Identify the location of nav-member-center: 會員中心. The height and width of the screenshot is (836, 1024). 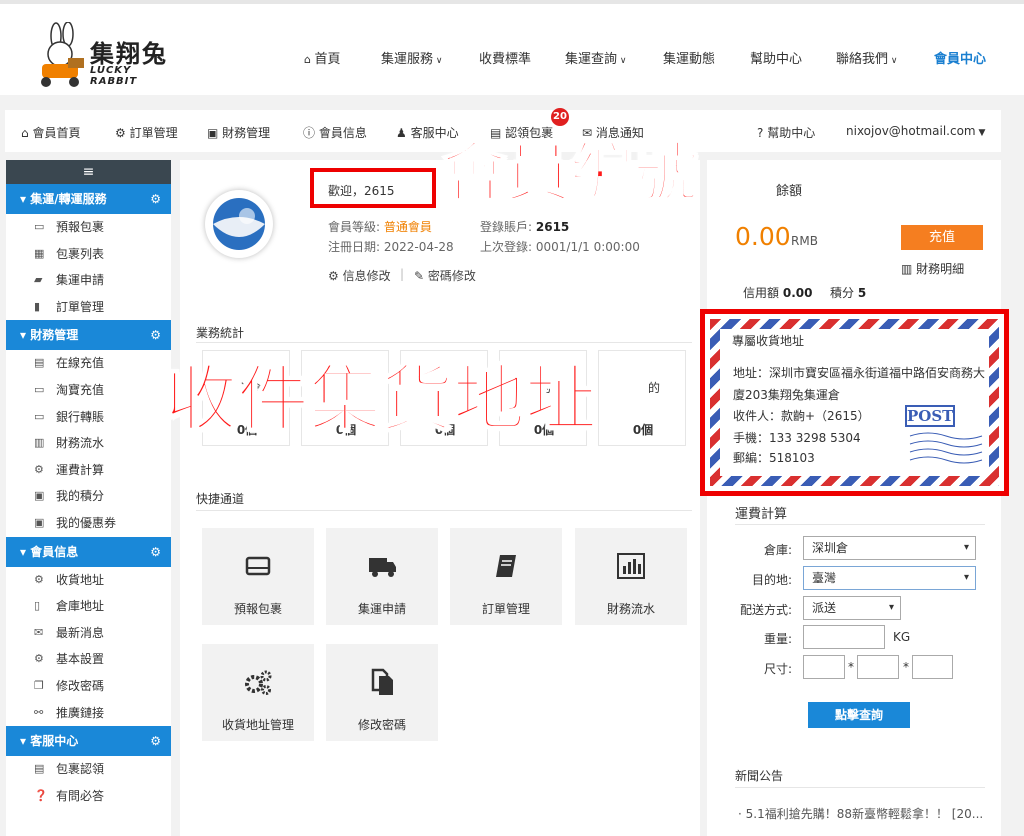
(960, 57).